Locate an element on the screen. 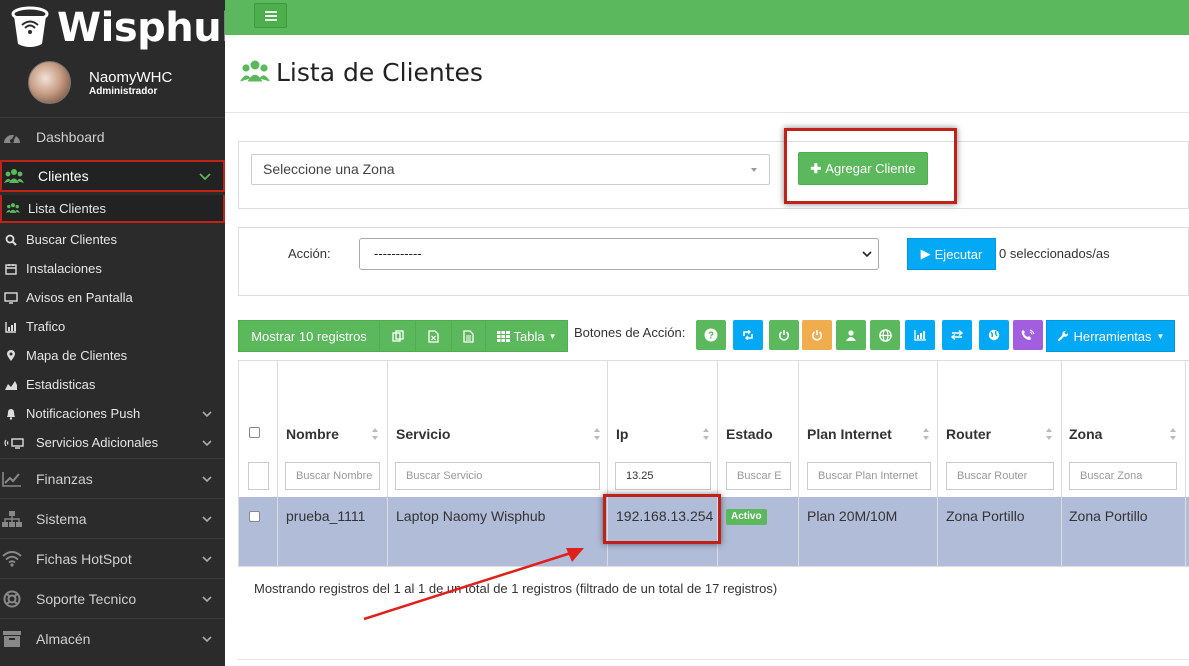 The height and width of the screenshot is (666, 1189). tools-button: Herramientas ▼ is located at coordinates (1110, 336).